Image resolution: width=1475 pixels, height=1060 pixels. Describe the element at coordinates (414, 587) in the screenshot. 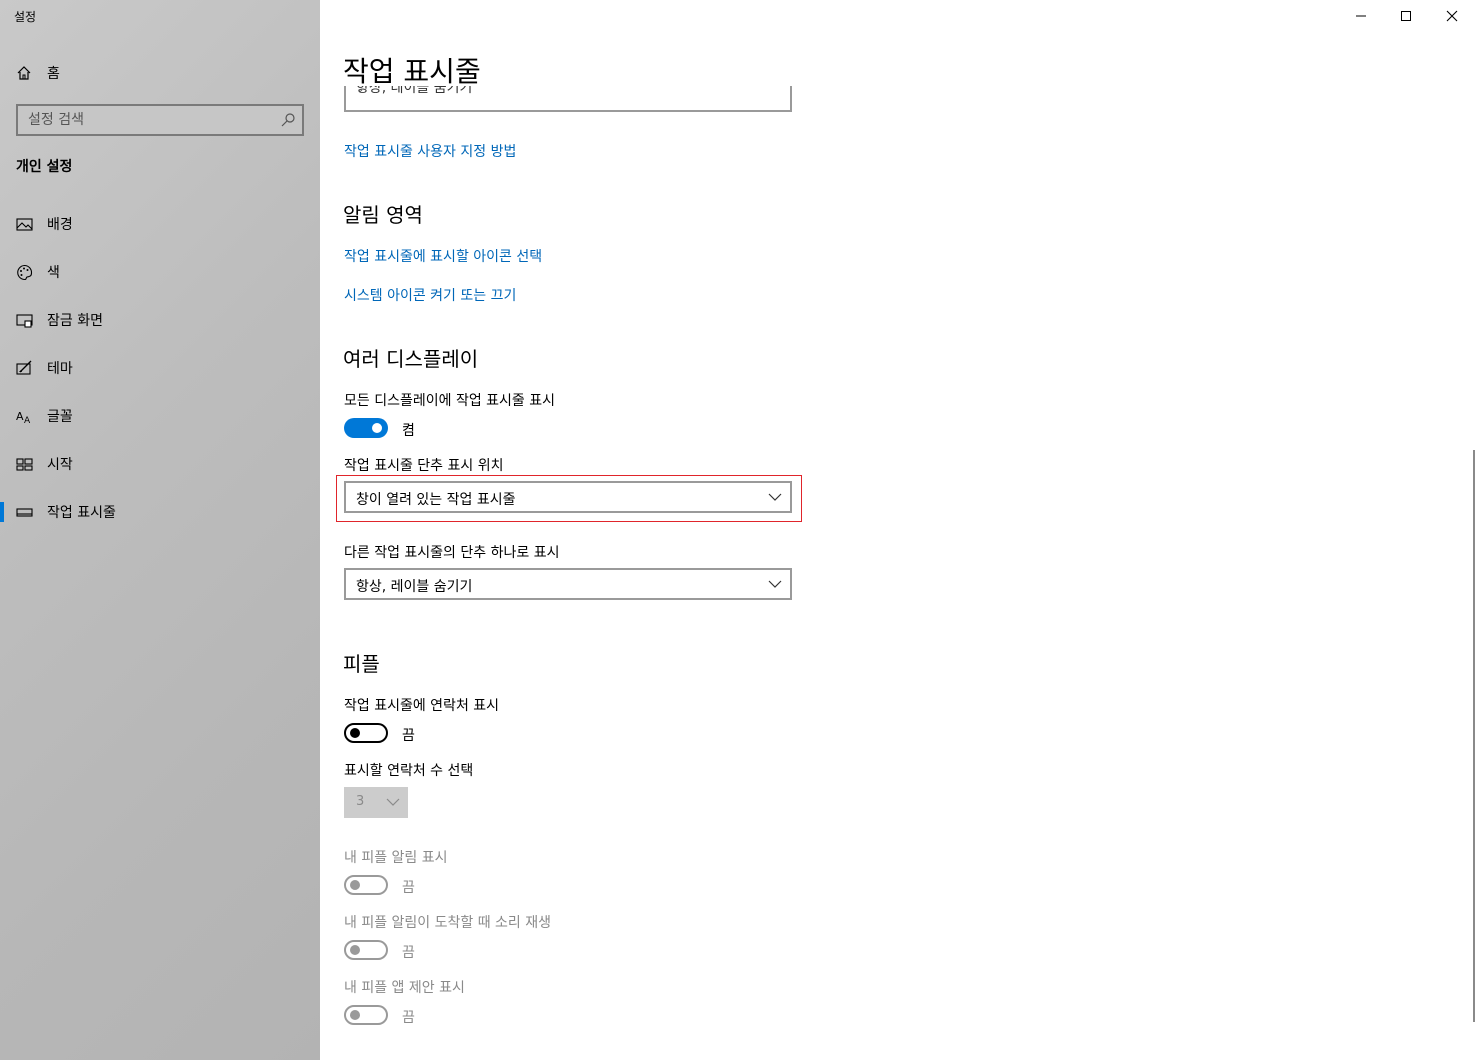

I see `dropdown-value: 항상, 레이블 숨기기` at that location.